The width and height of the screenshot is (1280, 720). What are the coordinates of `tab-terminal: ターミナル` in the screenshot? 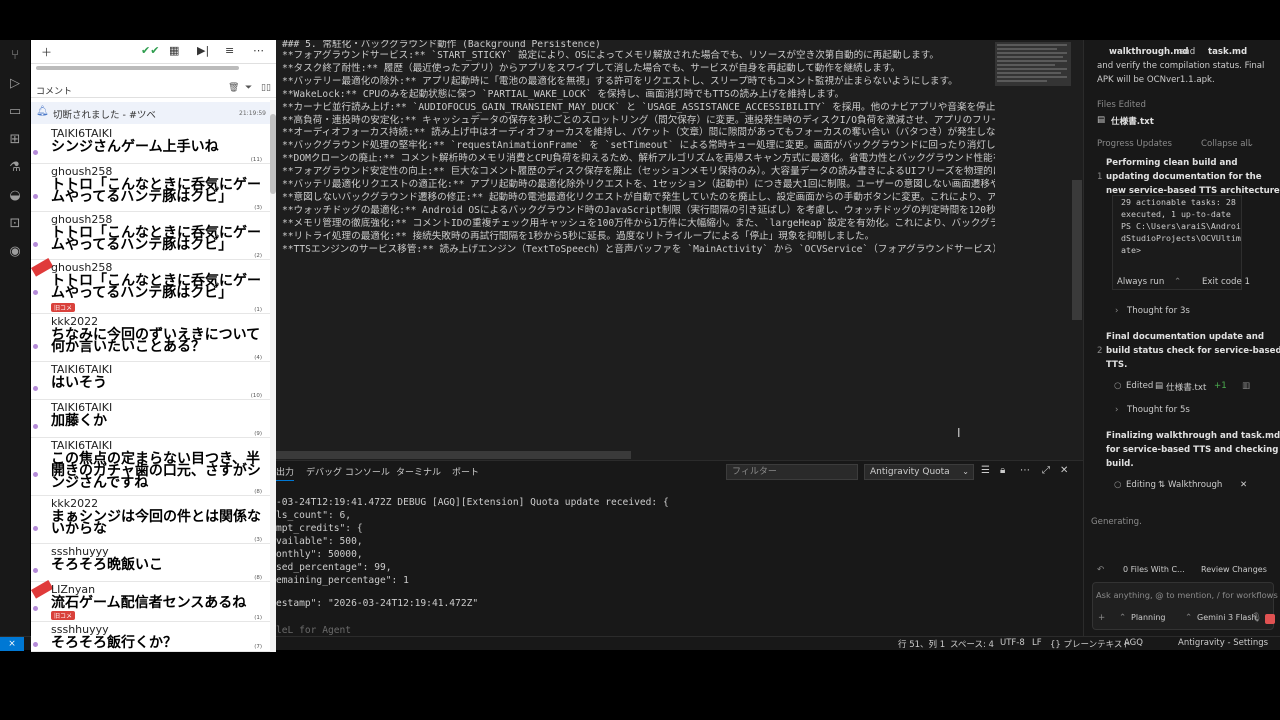 It's located at (418, 471).